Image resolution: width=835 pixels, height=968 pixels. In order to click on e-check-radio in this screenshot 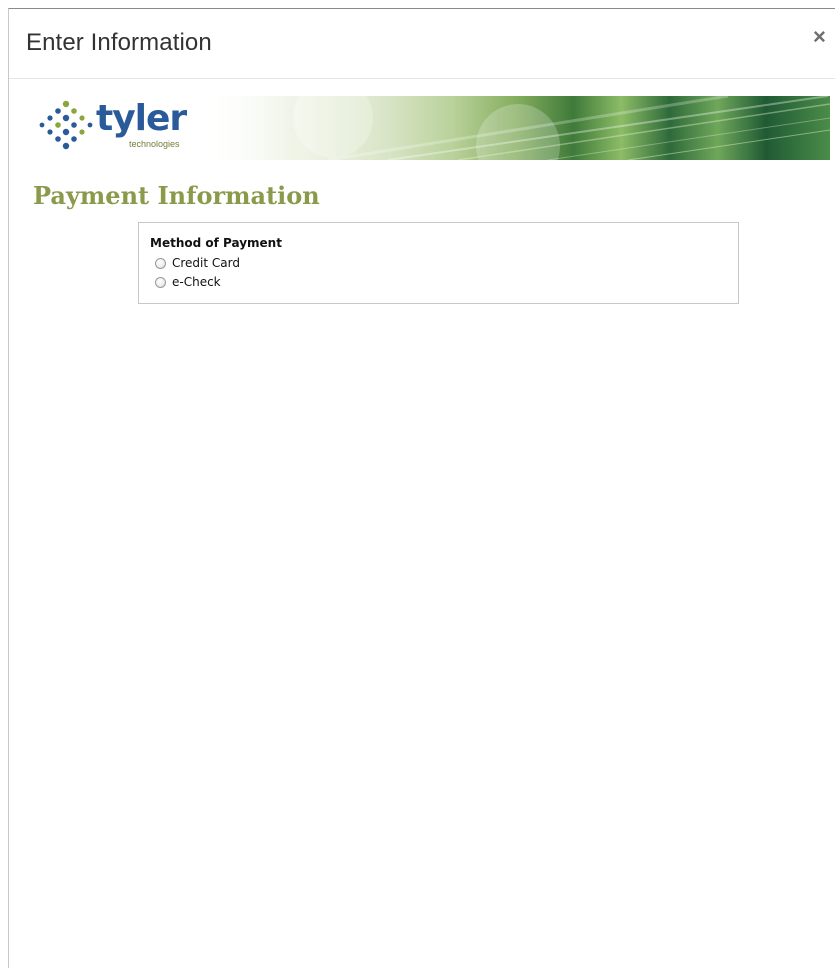, I will do `click(160, 282)`.